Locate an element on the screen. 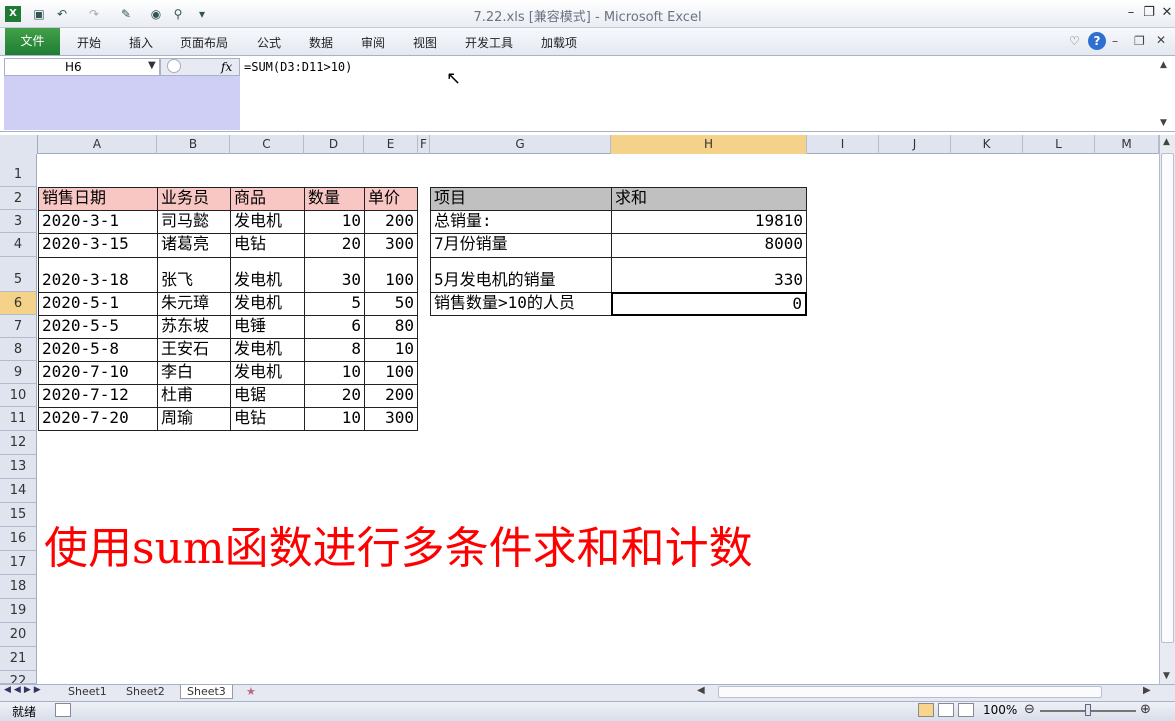  table-cell: 电锤 is located at coordinates (267, 327).